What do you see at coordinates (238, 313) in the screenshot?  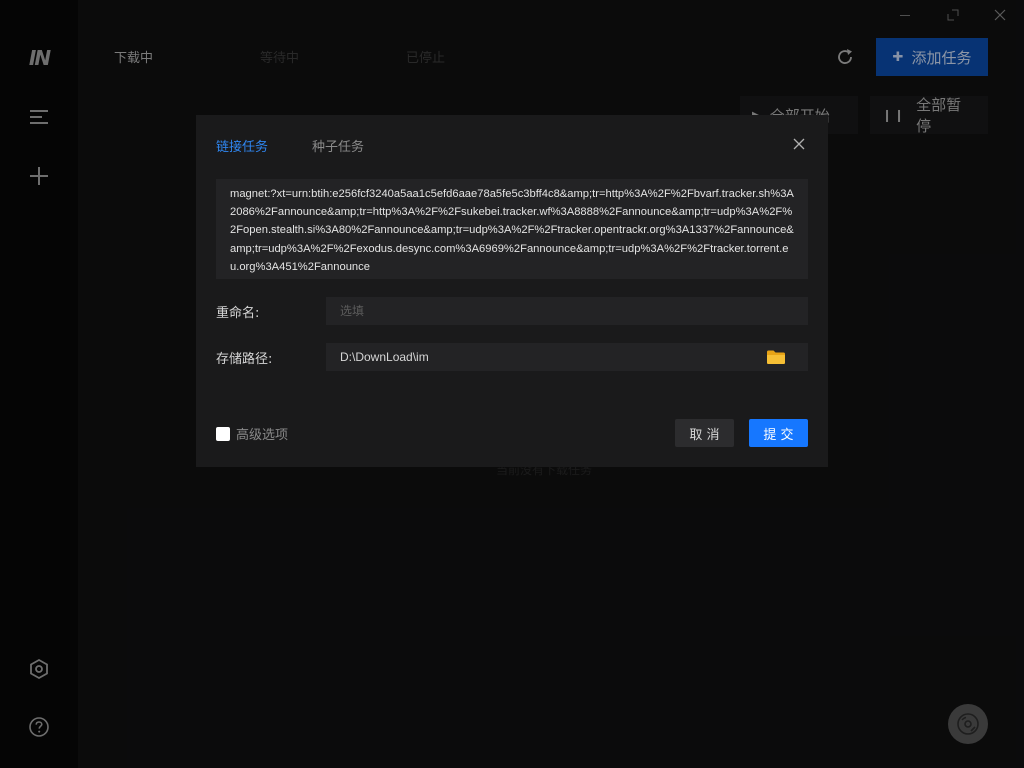 I see `rename-label: 重命名:` at bounding box center [238, 313].